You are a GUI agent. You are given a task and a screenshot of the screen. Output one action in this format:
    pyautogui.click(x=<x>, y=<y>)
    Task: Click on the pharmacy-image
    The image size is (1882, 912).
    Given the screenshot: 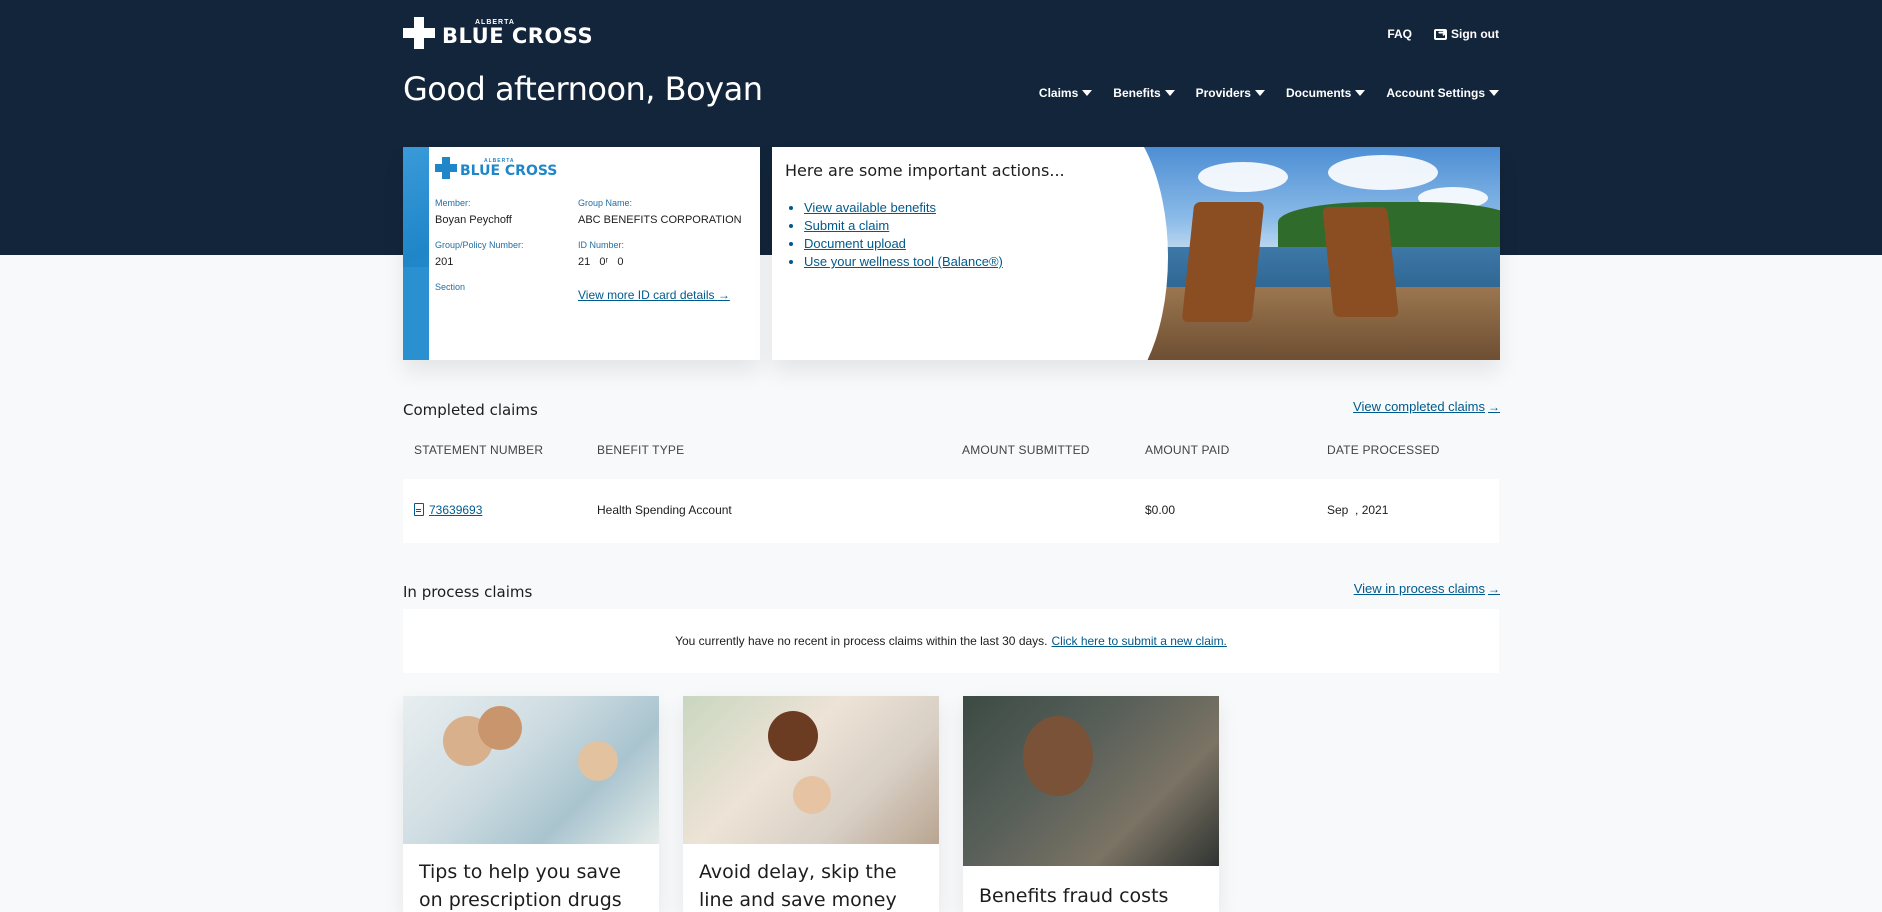 What is the action you would take?
    pyautogui.click(x=531, y=770)
    